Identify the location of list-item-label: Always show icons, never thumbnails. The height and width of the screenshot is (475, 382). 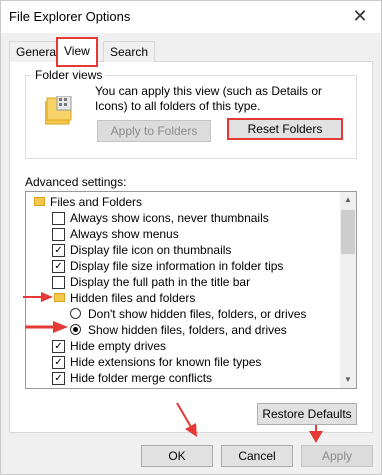
(169, 218).